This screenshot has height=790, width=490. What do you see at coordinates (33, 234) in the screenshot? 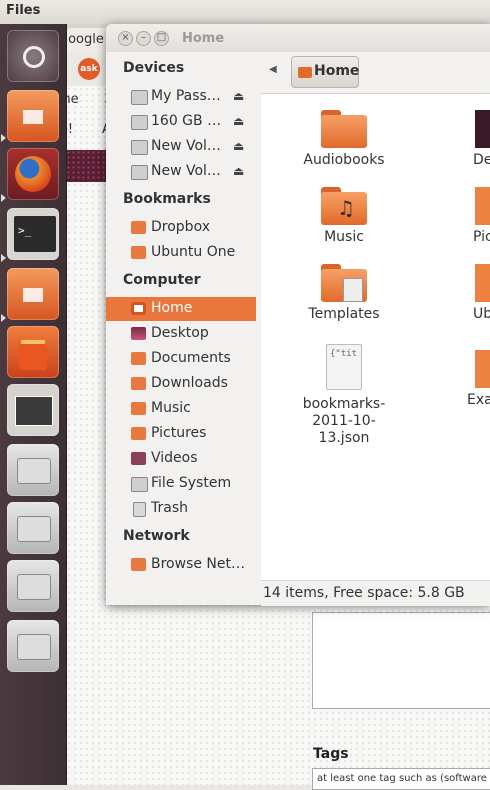
I see `terminal-icon: >_` at bounding box center [33, 234].